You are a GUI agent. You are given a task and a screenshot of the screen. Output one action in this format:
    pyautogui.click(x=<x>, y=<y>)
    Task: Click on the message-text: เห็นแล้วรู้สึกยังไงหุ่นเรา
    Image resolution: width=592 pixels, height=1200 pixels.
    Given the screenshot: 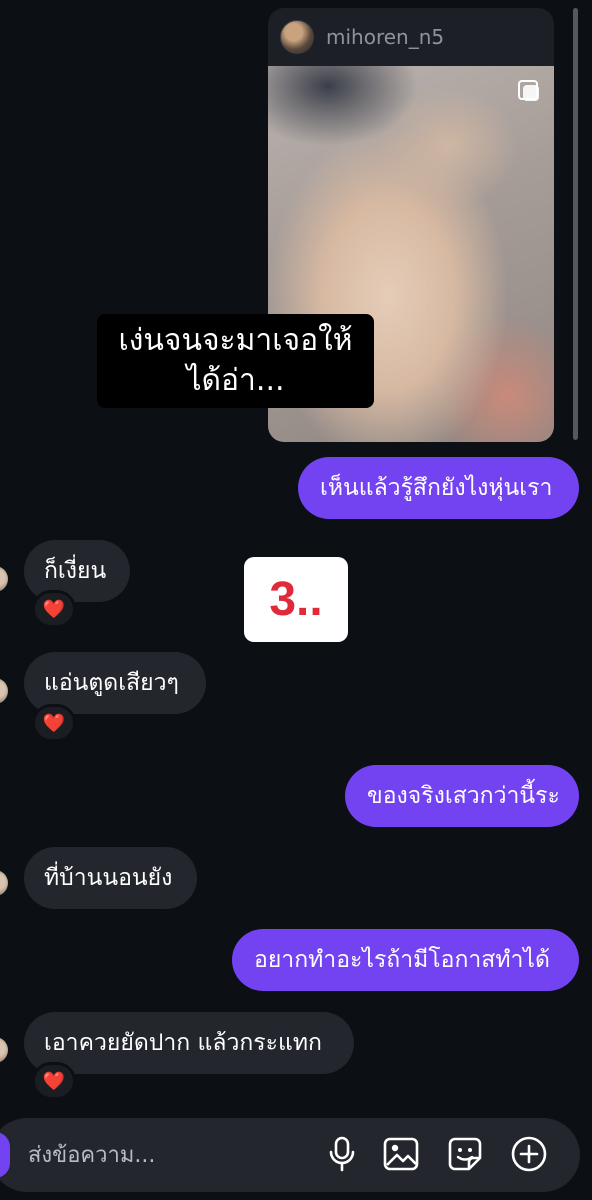 What is the action you would take?
    pyautogui.click(x=436, y=488)
    